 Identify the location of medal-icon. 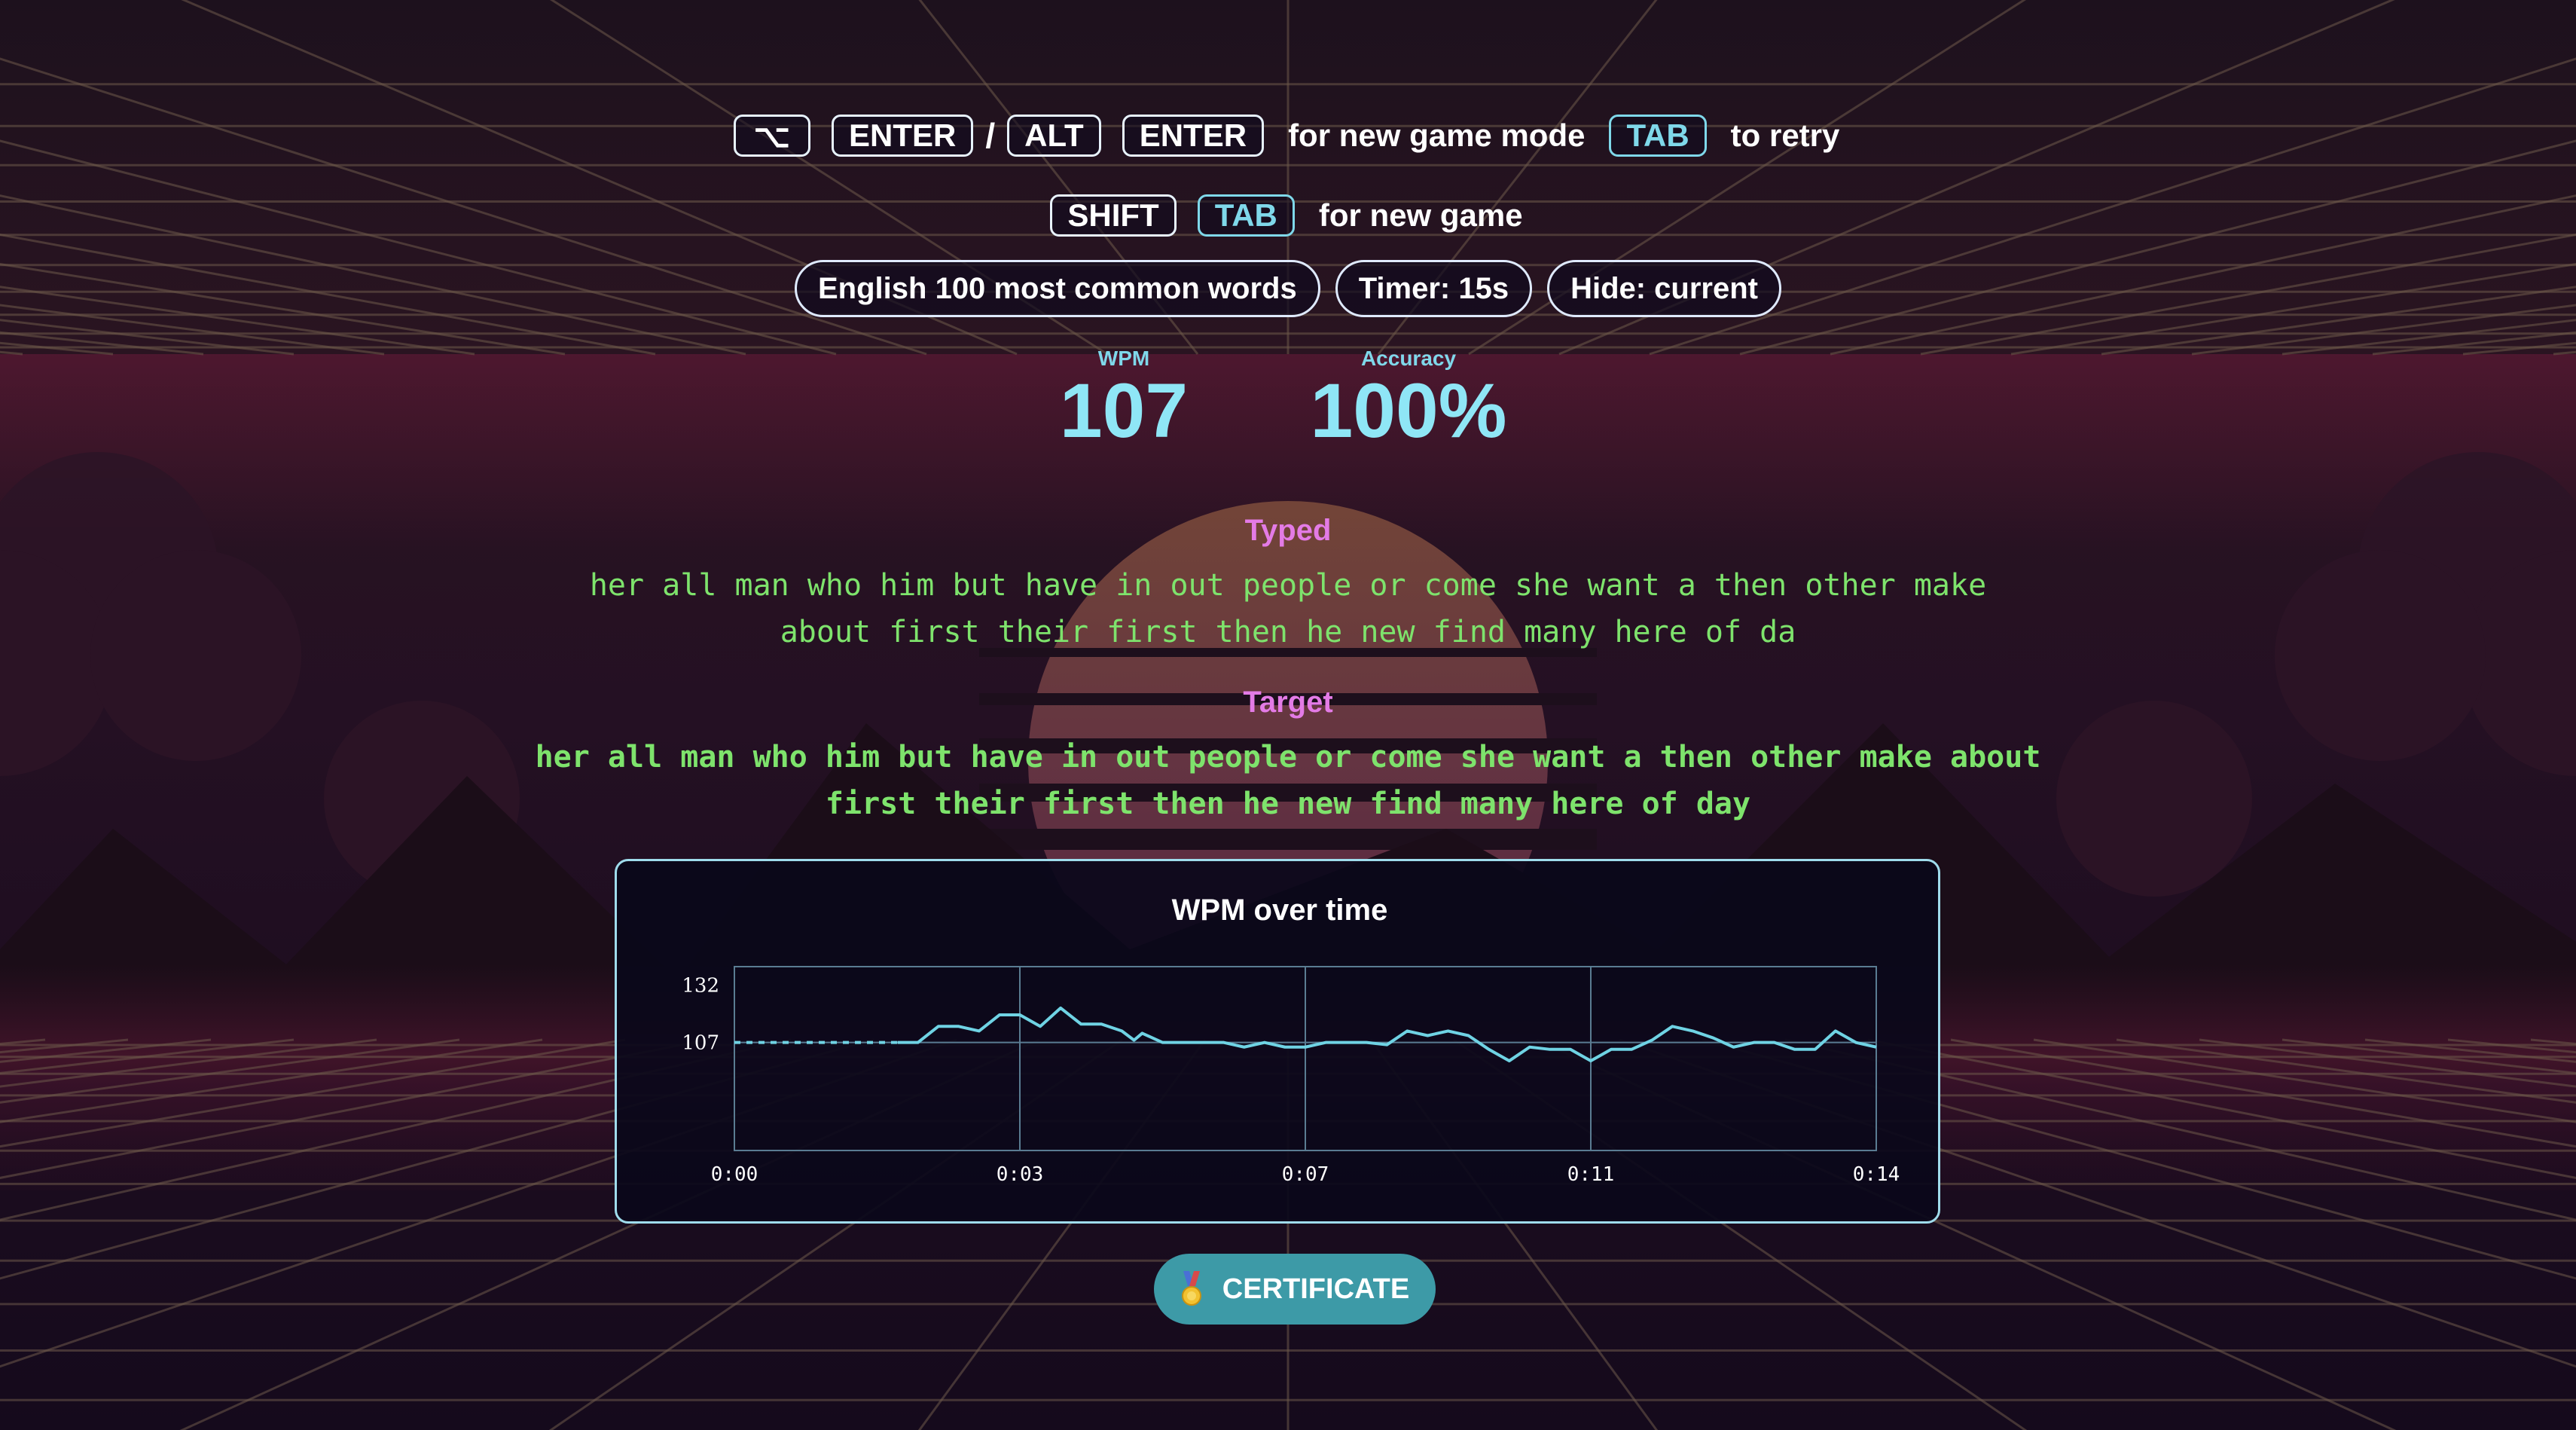
(1191, 1288).